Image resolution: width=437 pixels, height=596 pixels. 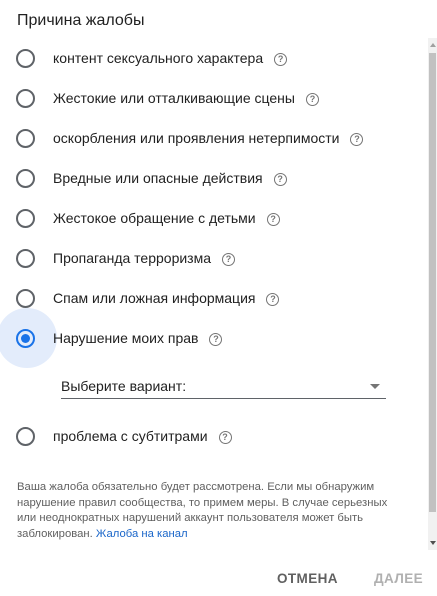 What do you see at coordinates (154, 218) in the screenshot?
I see `option-label: Жестокое обращение с детьми` at bounding box center [154, 218].